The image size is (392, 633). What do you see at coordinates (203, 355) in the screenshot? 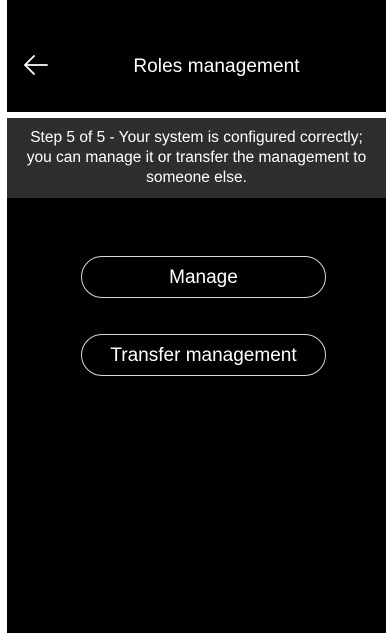
I see `transfer-management-button: Transfer management` at bounding box center [203, 355].